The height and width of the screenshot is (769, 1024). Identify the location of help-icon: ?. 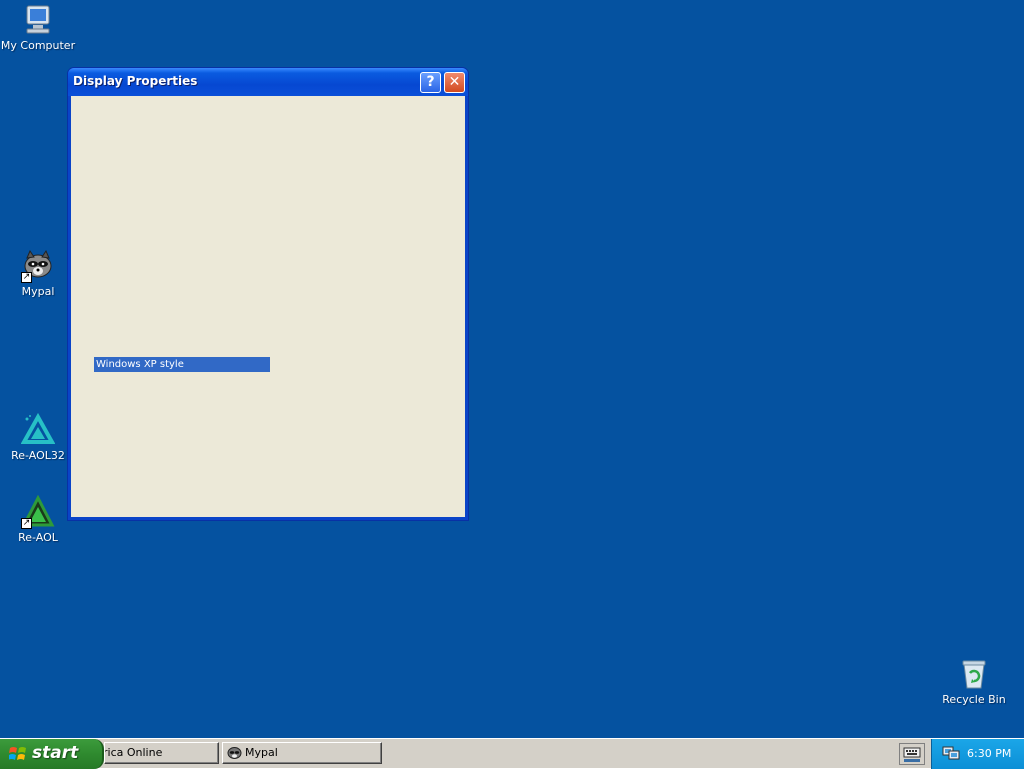
(430, 82).